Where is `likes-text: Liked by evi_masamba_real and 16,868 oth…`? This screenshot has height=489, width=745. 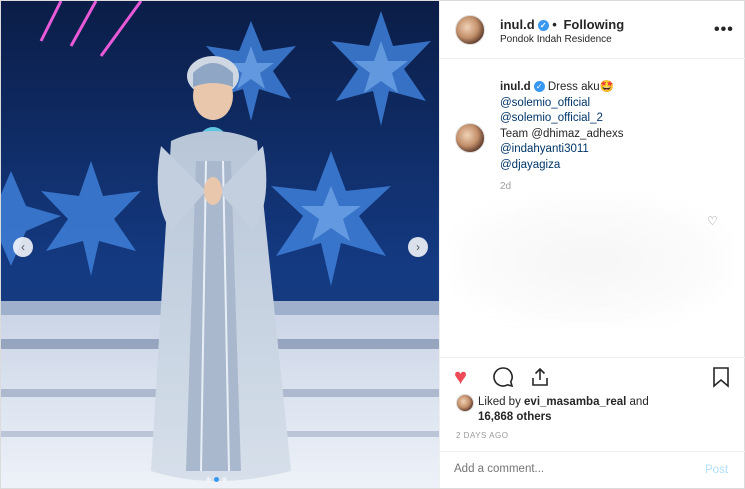 likes-text: Liked by evi_masamba_real and 16,868 oth… is located at coordinates (603, 410).